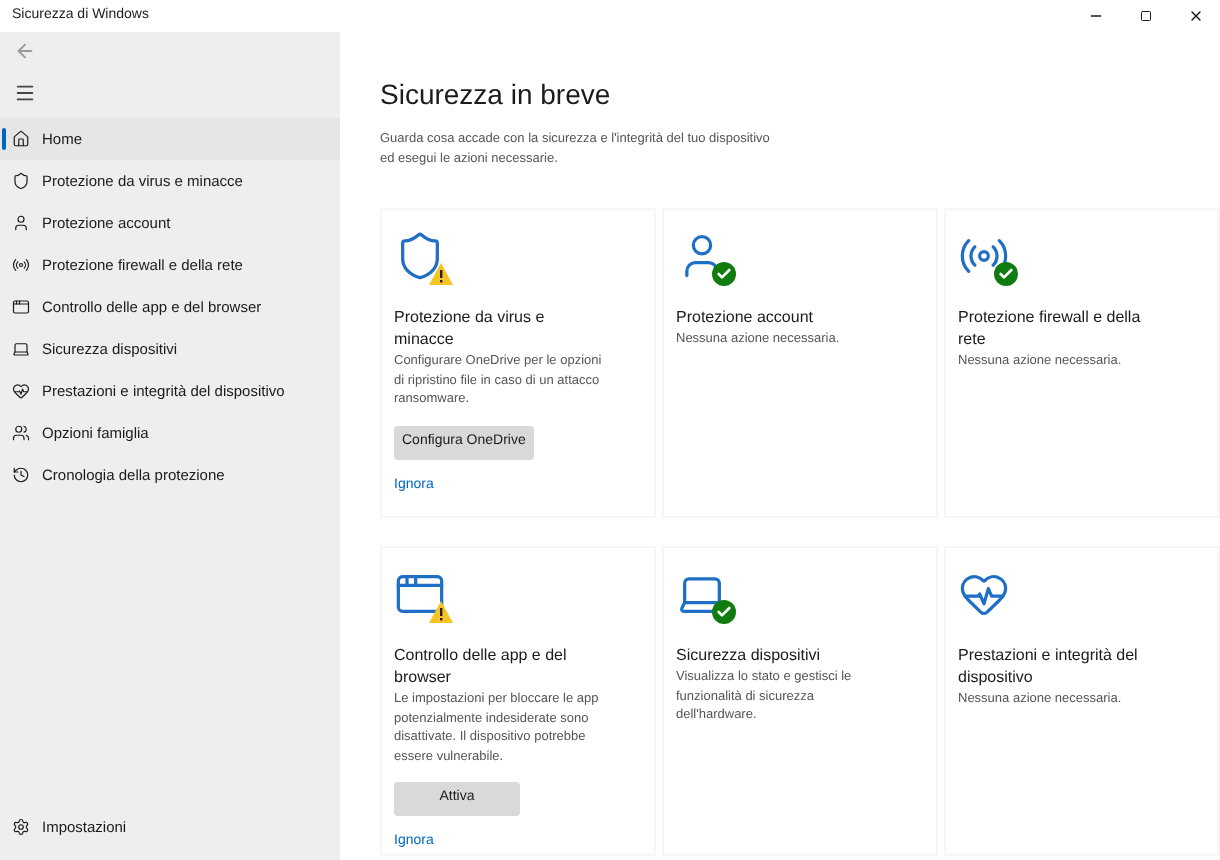 This screenshot has width=1220, height=860. Describe the element at coordinates (21, 307) in the screenshot. I see `app-window-icon` at that location.